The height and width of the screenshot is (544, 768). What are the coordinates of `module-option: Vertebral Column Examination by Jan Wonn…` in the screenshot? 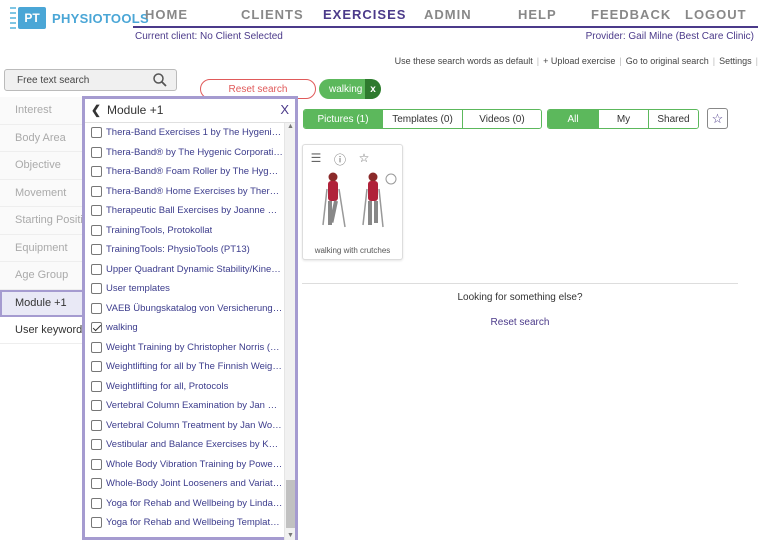 It's located at (184, 406).